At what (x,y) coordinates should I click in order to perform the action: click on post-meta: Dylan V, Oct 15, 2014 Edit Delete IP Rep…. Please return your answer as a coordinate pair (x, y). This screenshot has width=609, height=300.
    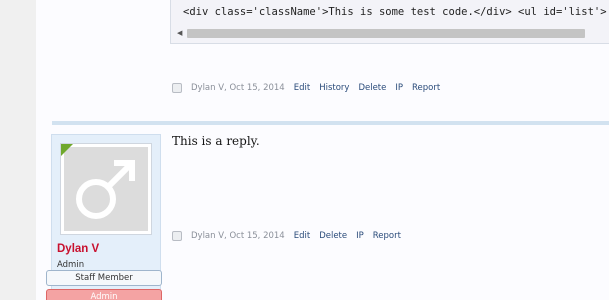
    Looking at the image, I should click on (291, 236).